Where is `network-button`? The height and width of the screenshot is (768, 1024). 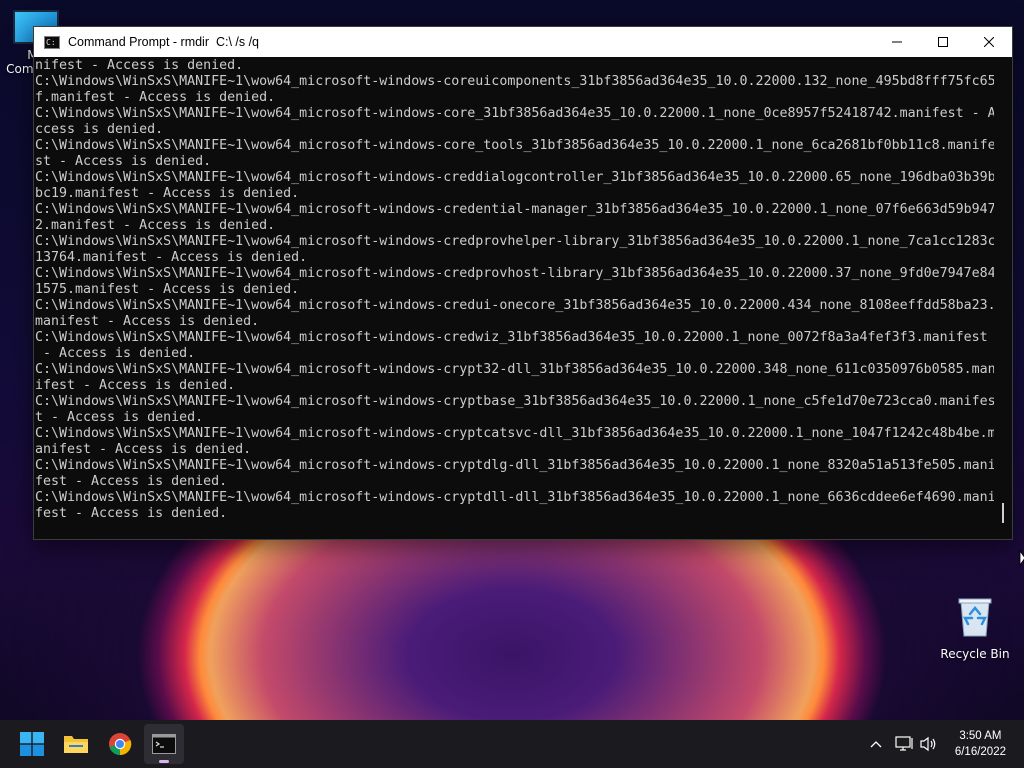
network-button is located at coordinates (904, 744).